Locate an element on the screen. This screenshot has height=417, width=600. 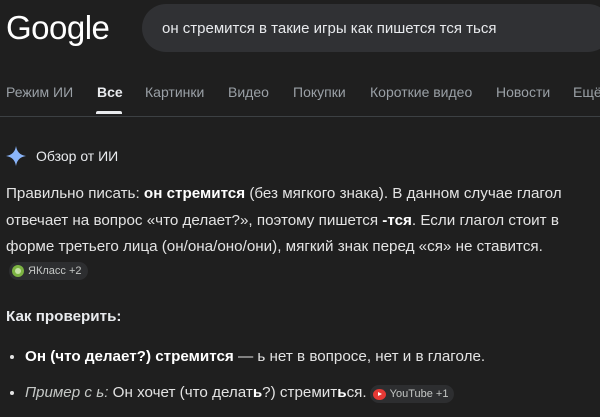
chip-label: ЯКласс +2 is located at coordinates (55, 270).